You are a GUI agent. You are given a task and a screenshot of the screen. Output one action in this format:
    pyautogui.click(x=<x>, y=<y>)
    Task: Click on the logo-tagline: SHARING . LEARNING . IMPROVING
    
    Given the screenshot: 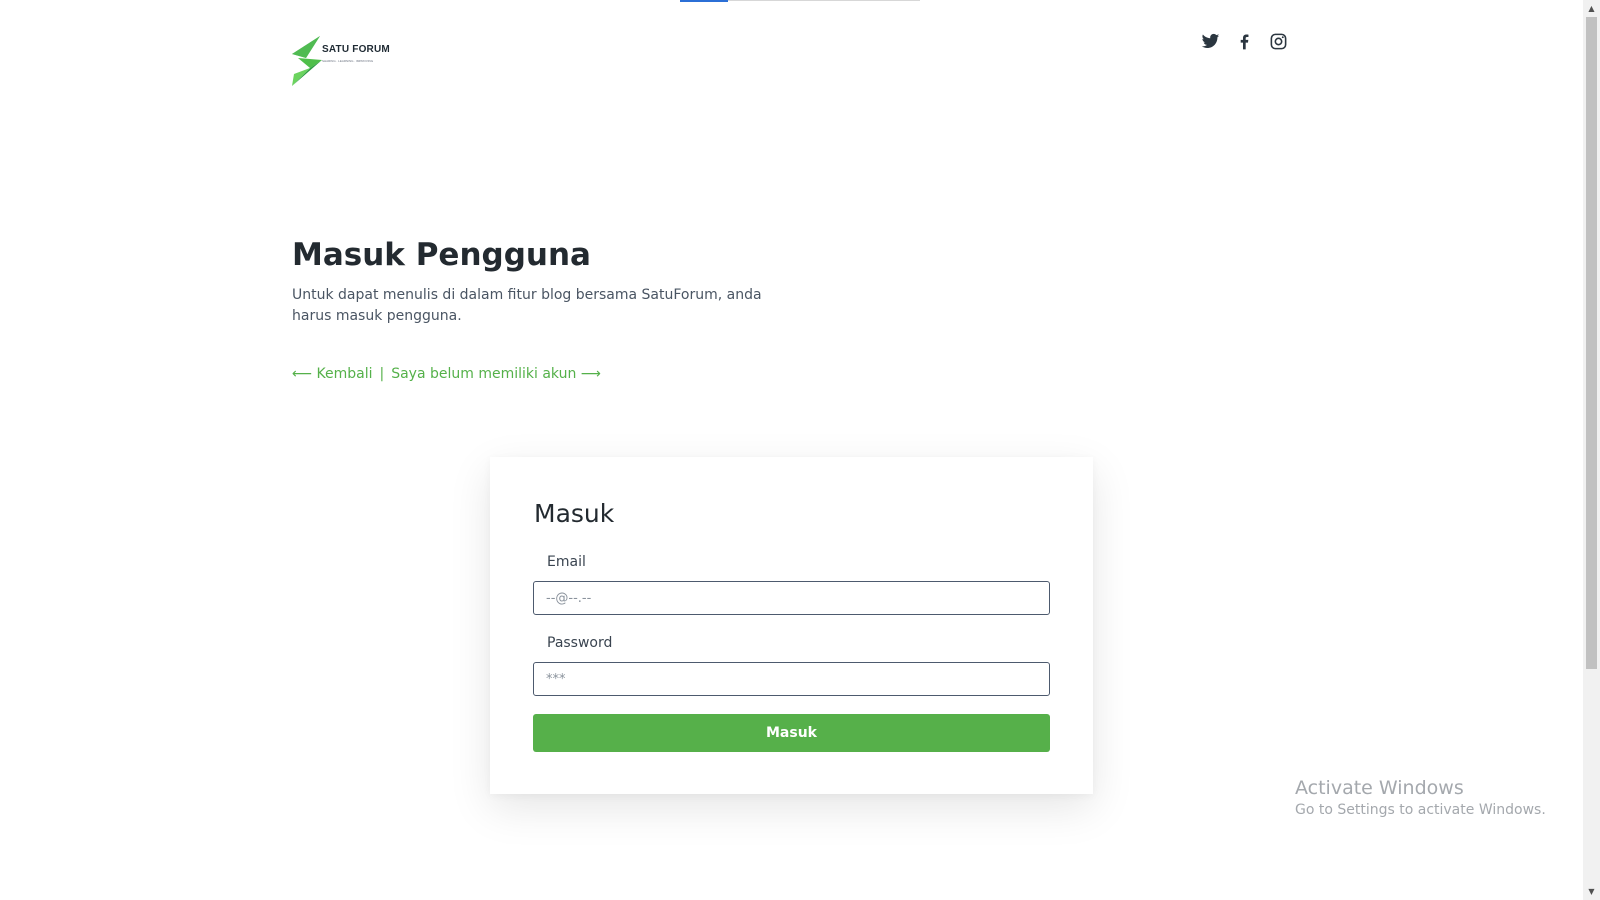 What is the action you would take?
    pyautogui.click(x=348, y=61)
    